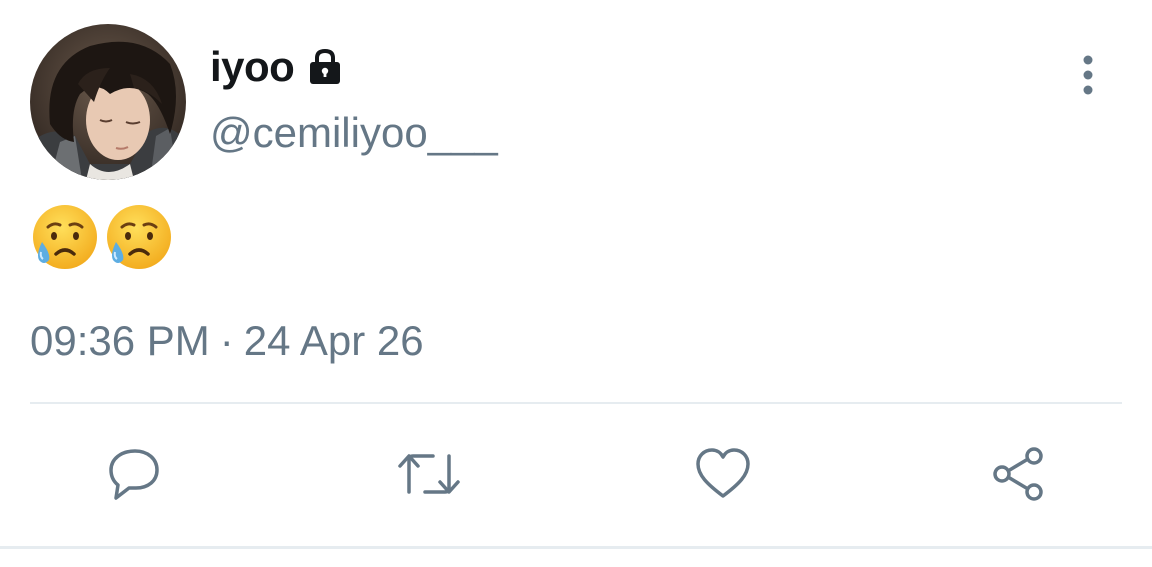 Image resolution: width=1152 pixels, height=567 pixels. I want to click on more-vertical-icon, so click(1088, 75).